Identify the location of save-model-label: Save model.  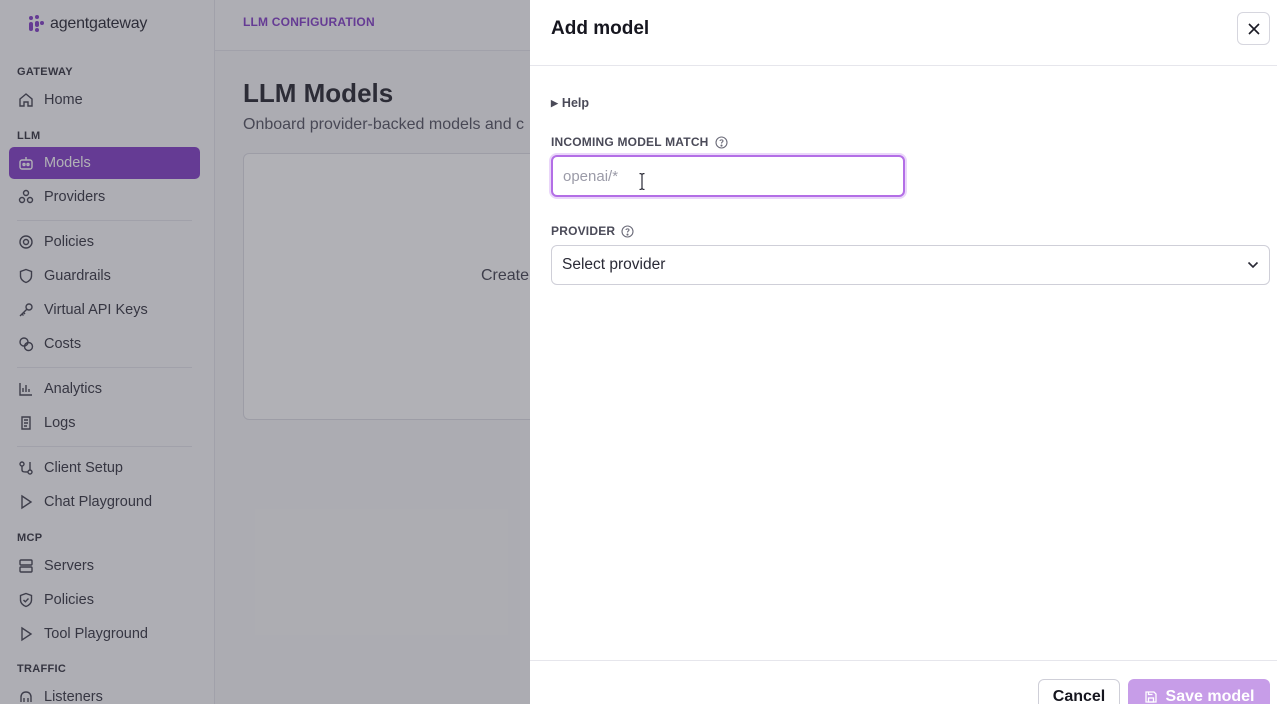
(1210, 696).